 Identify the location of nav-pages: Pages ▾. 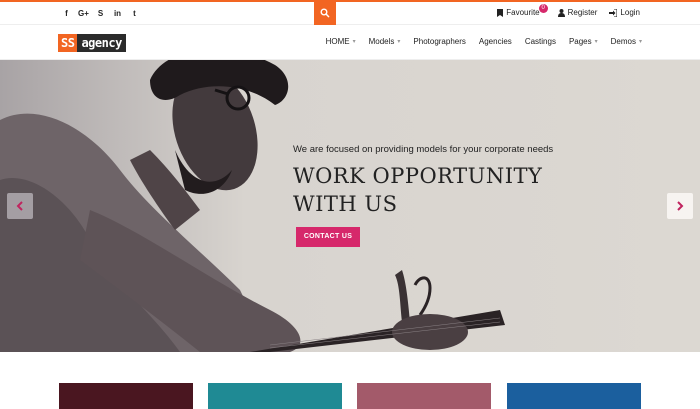
(583, 41).